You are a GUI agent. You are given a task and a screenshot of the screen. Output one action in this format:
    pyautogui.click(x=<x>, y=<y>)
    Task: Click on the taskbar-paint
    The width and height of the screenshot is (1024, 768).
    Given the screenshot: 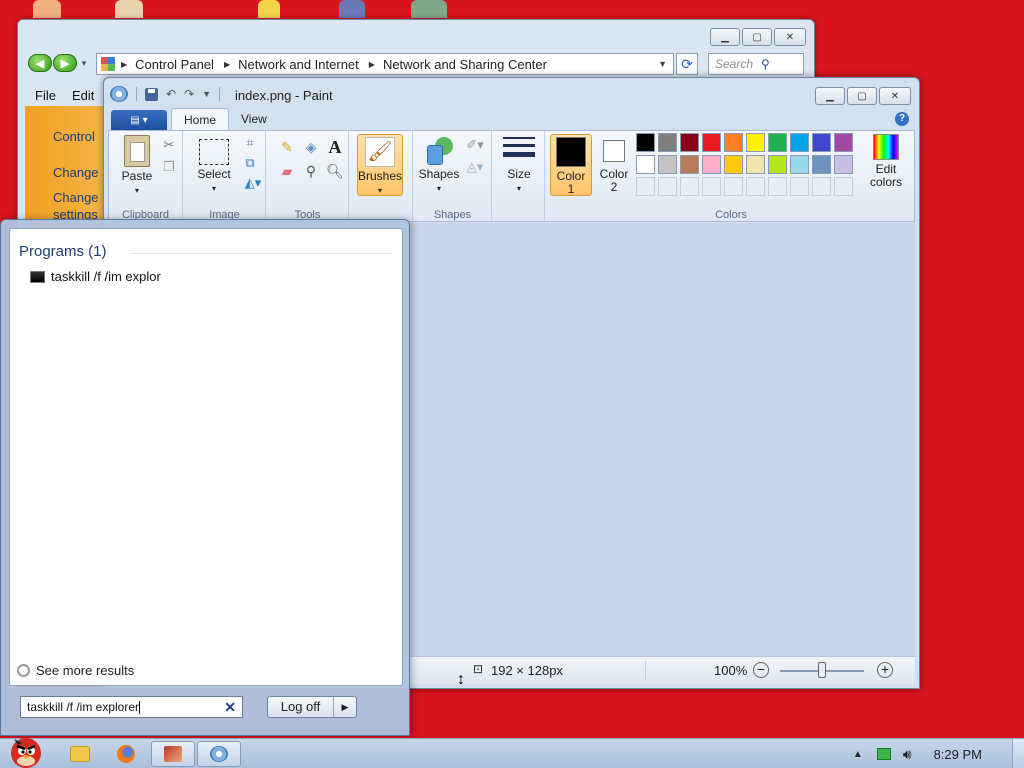 What is the action you would take?
    pyautogui.click(x=219, y=754)
    